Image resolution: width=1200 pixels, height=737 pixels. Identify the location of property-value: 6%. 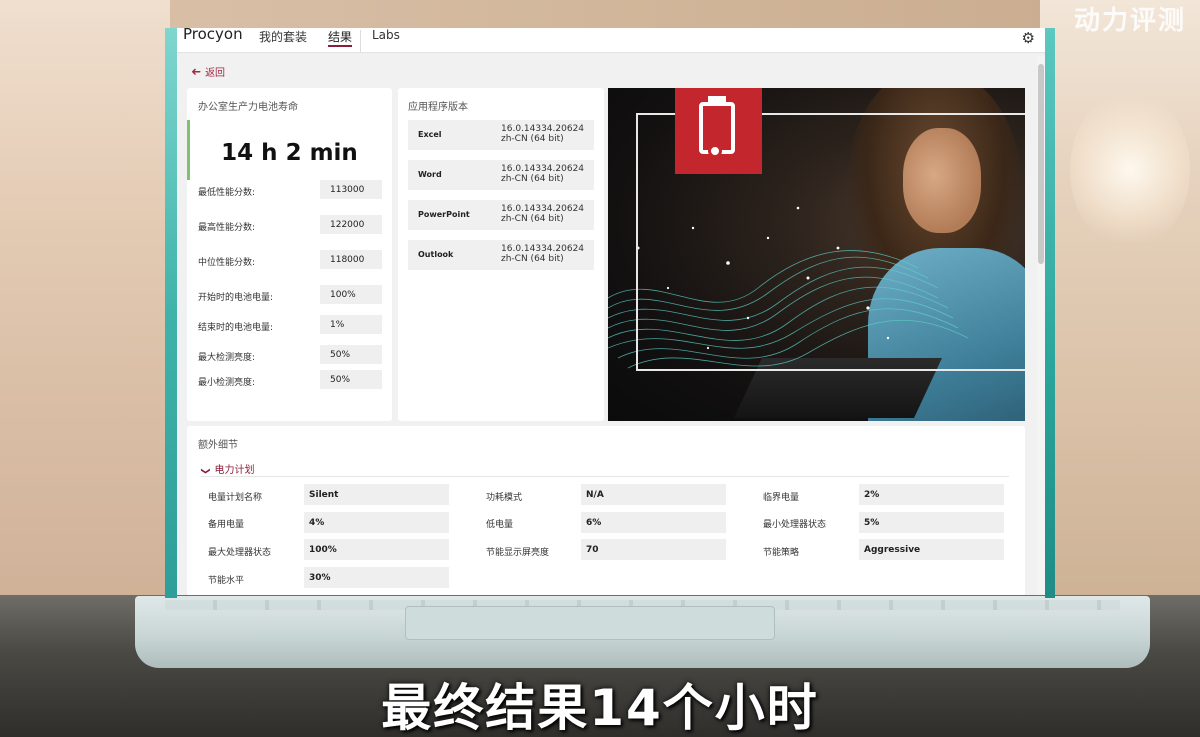
(653, 522).